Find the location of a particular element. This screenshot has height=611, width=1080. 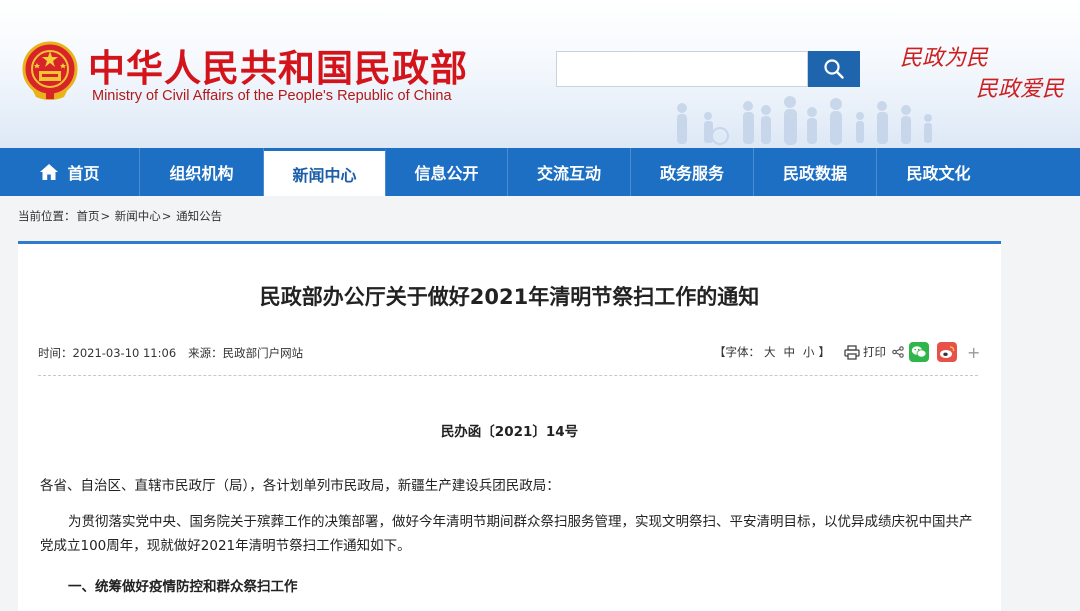

national-emblem-icon is located at coordinates (50, 72).